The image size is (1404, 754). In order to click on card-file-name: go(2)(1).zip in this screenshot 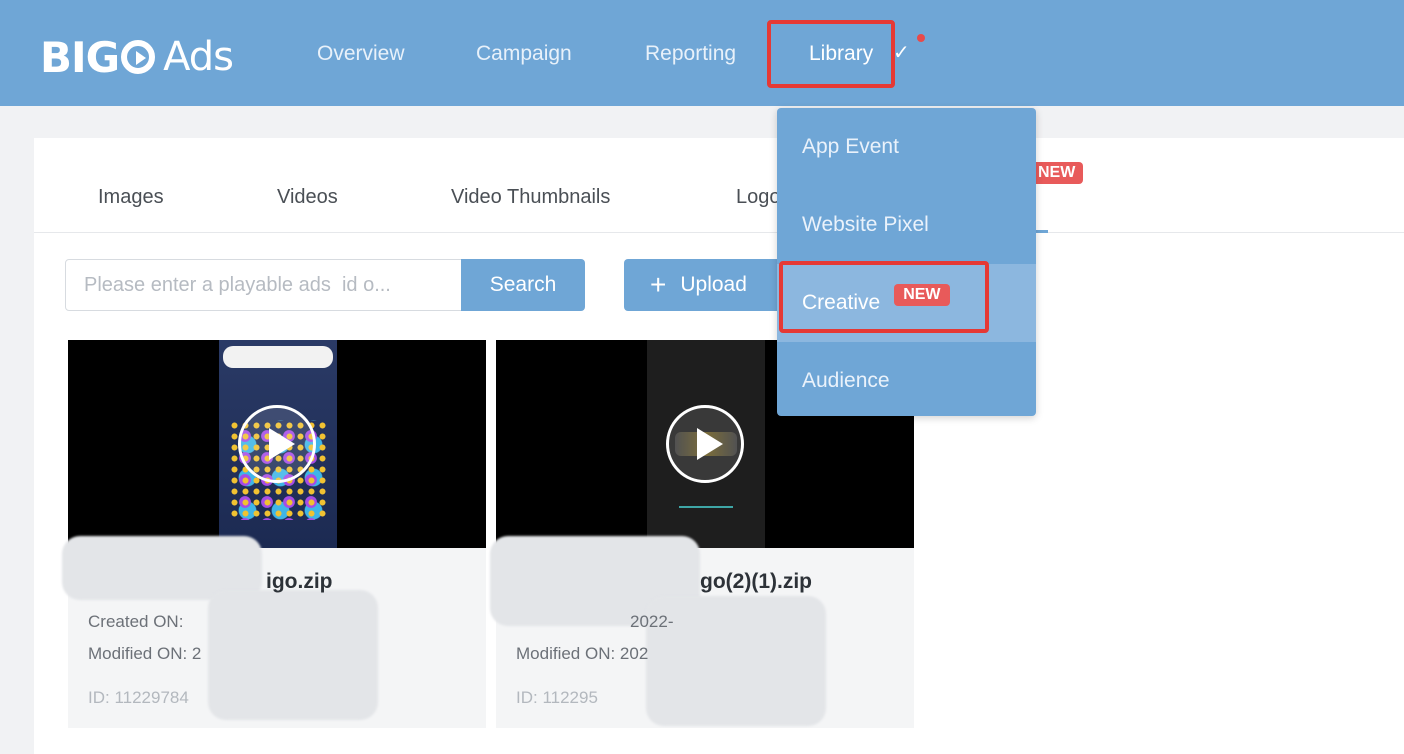, I will do `click(756, 581)`.